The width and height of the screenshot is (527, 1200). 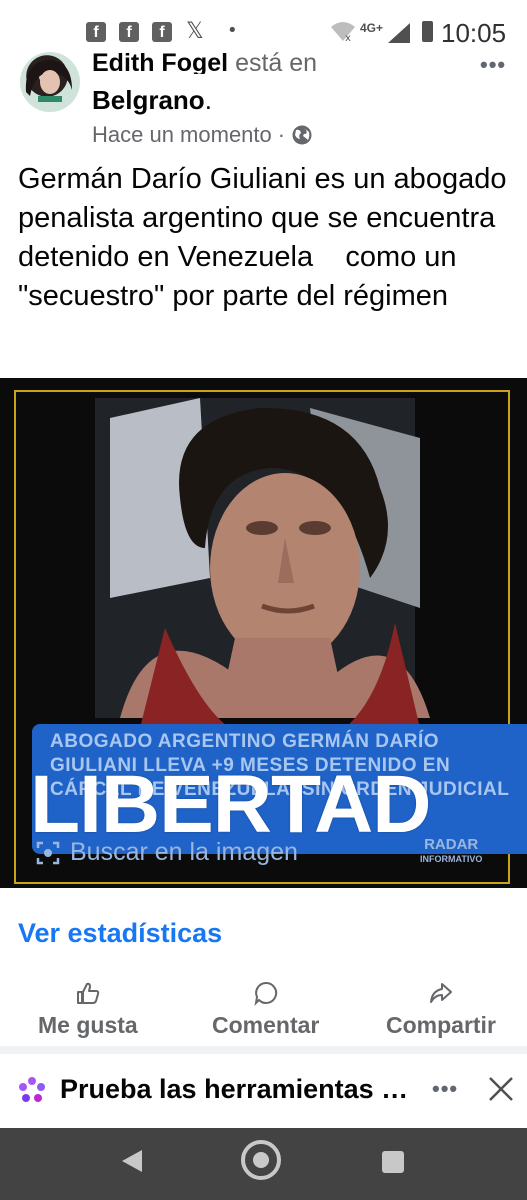 I want to click on signal-icon, so click(x=399, y=33).